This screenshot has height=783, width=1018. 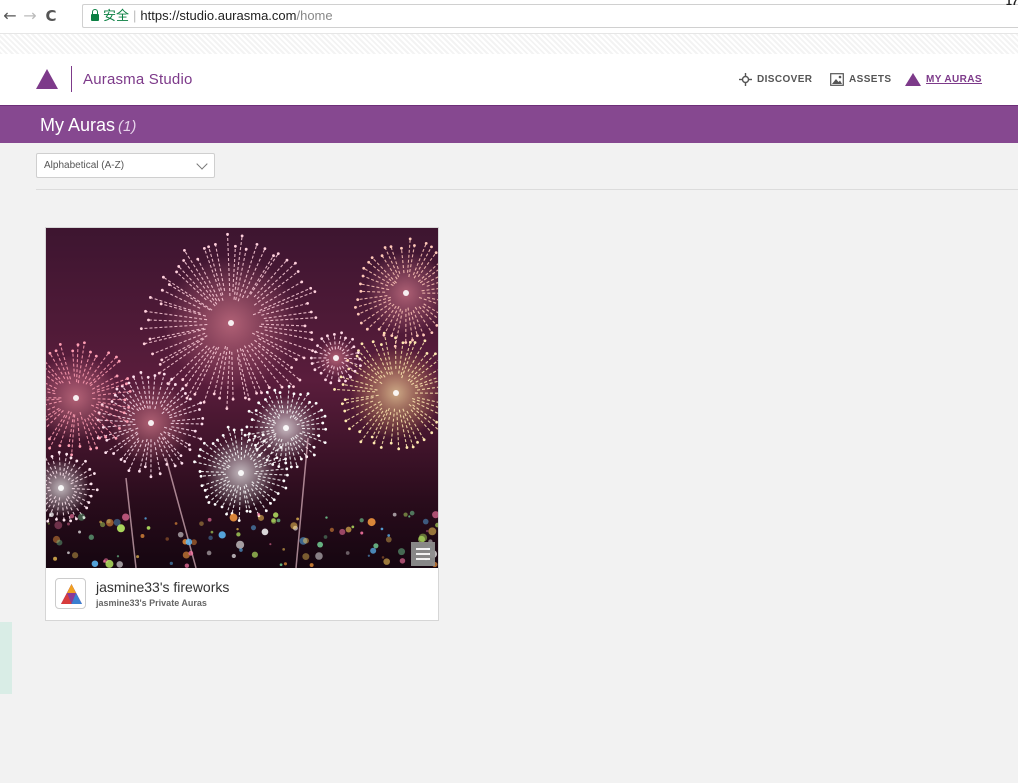 I want to click on aura-title: jasmine33's fireworks, so click(x=162, y=587).